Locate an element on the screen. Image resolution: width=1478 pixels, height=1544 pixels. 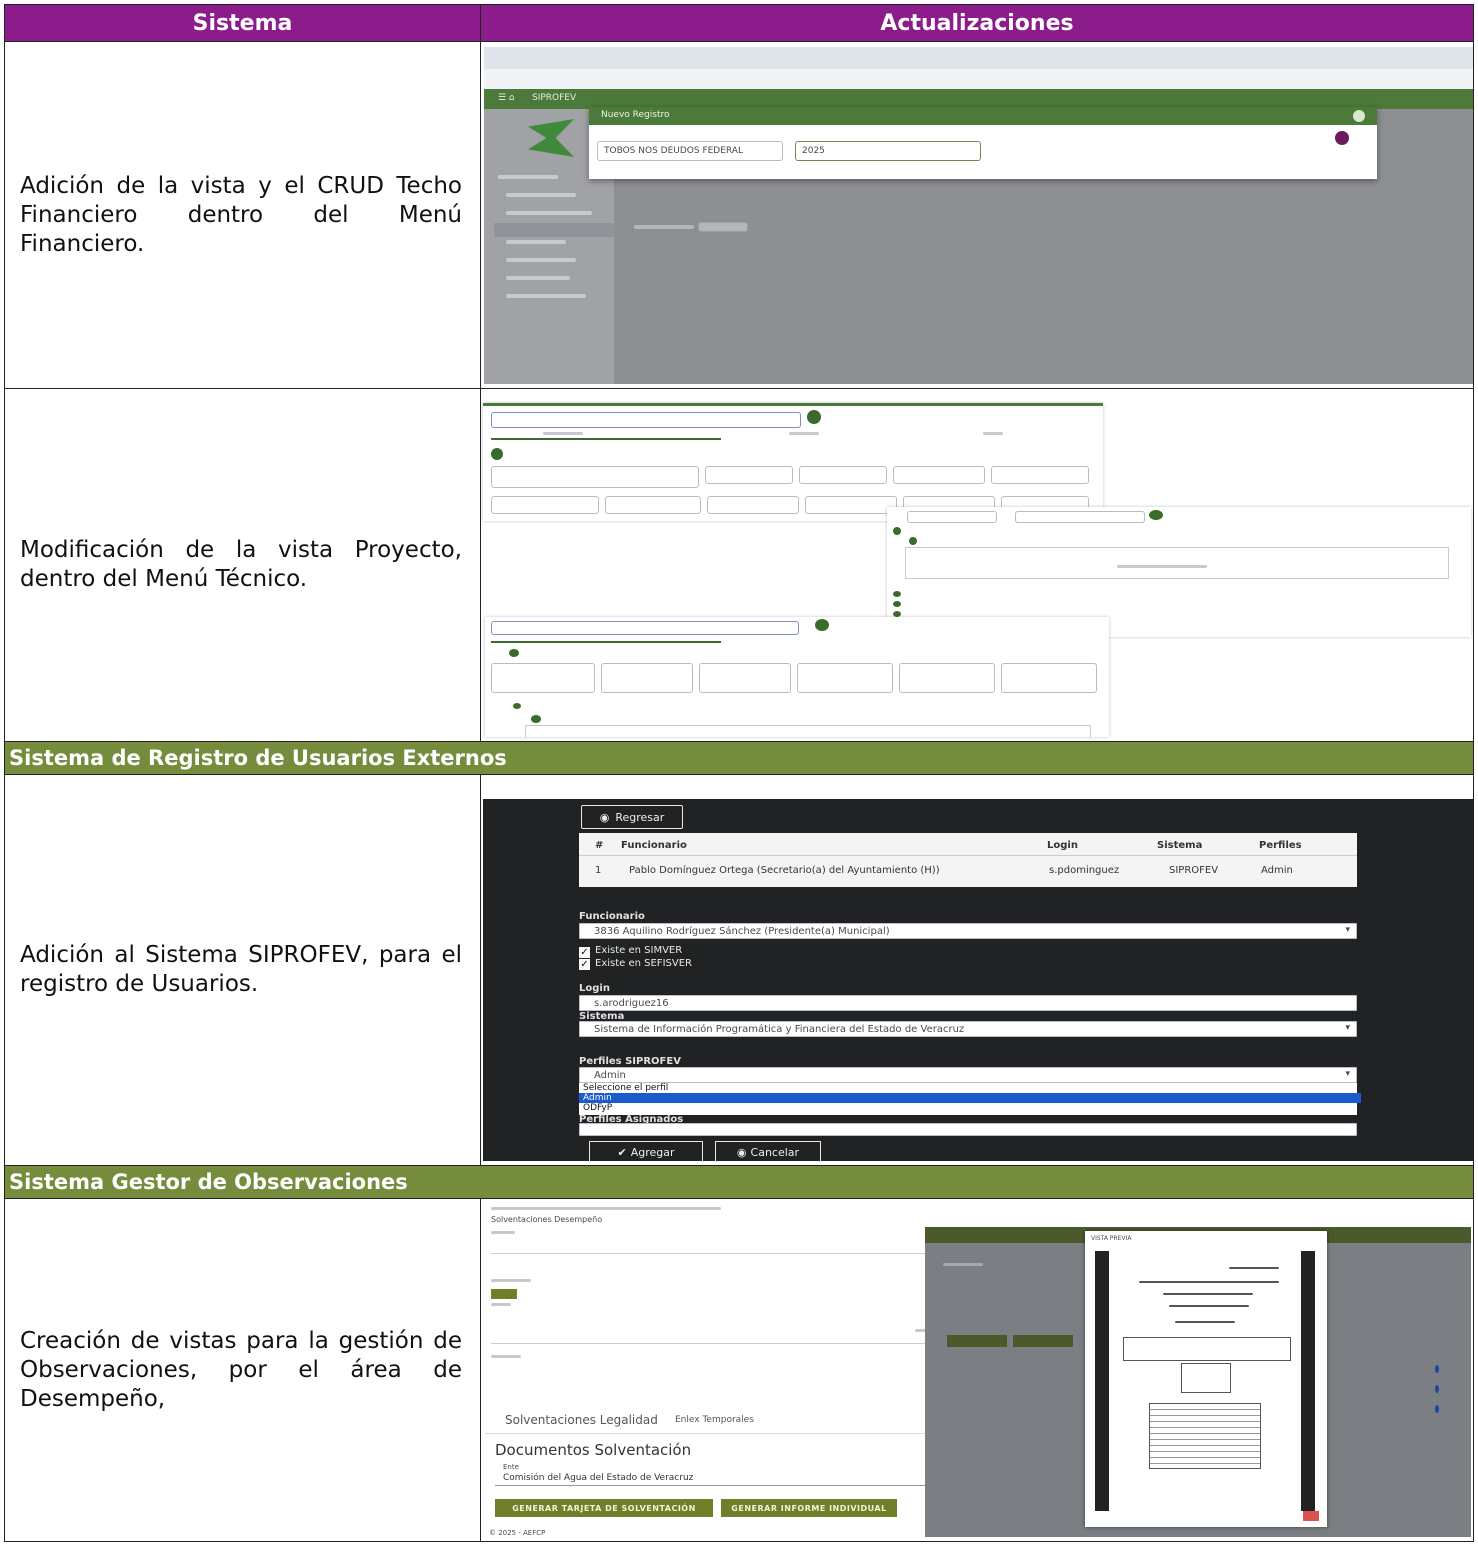
section-header-gestor-observaciones: Sistema Gestor de Observaciones is located at coordinates (739, 1182).